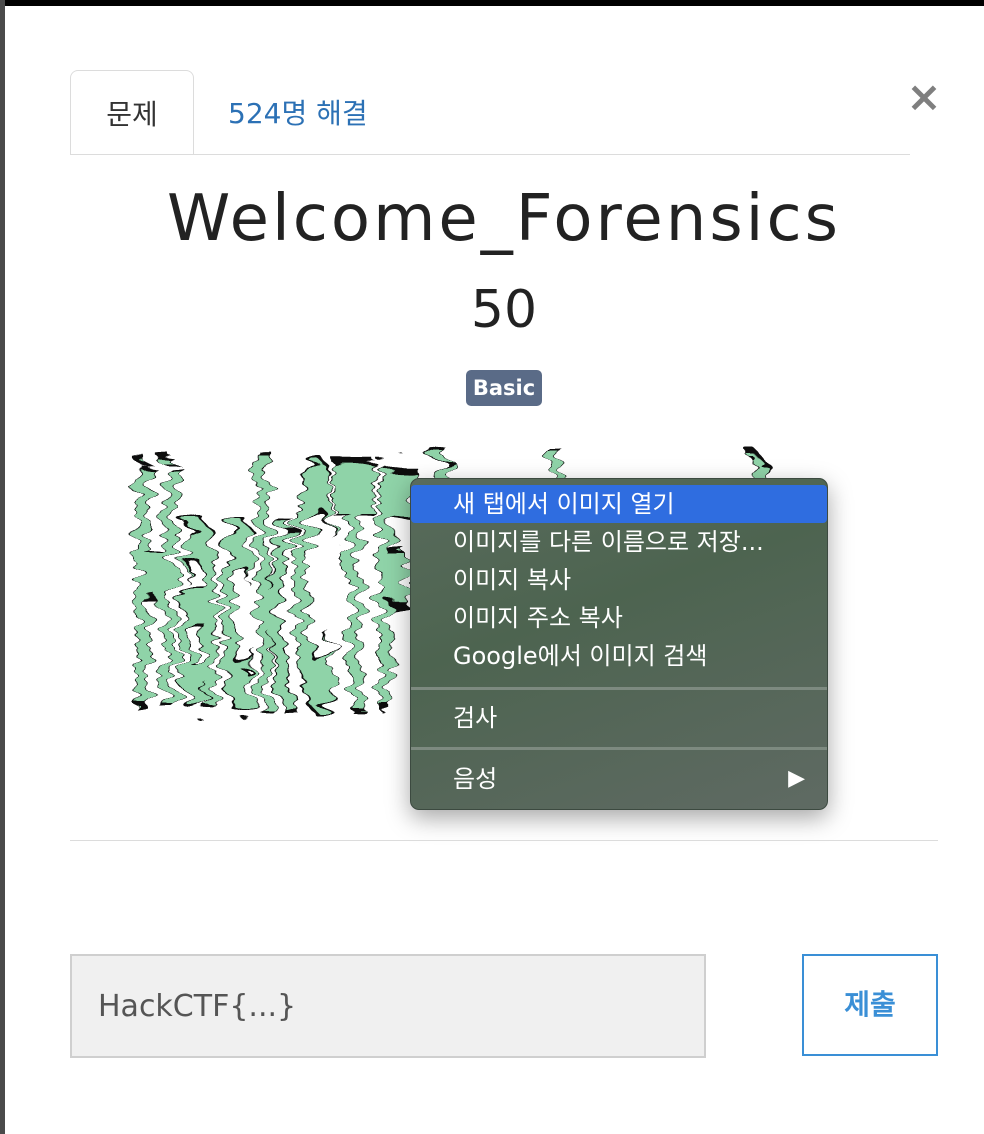  What do you see at coordinates (619, 580) in the screenshot?
I see `menu-copy-image: 이미지 복사` at bounding box center [619, 580].